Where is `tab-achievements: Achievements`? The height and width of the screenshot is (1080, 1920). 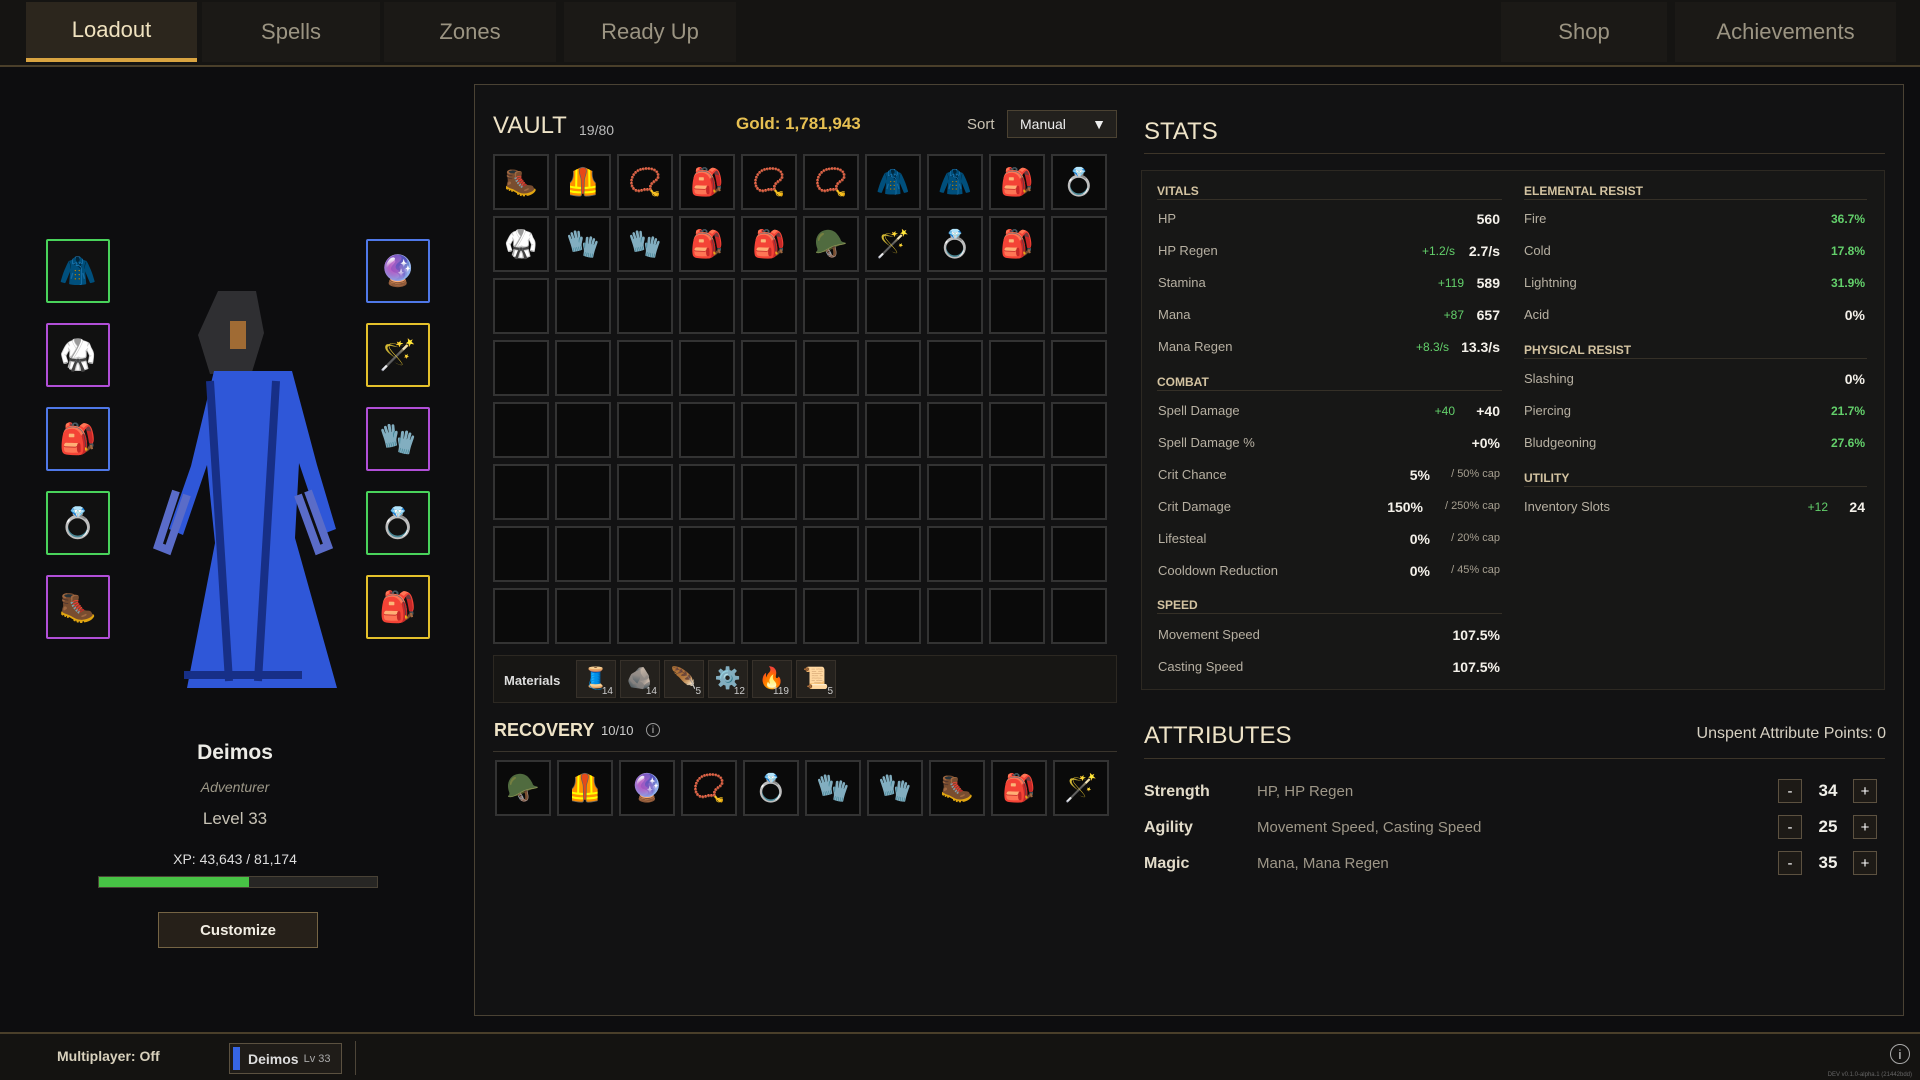 tab-achievements: Achievements is located at coordinates (1785, 32).